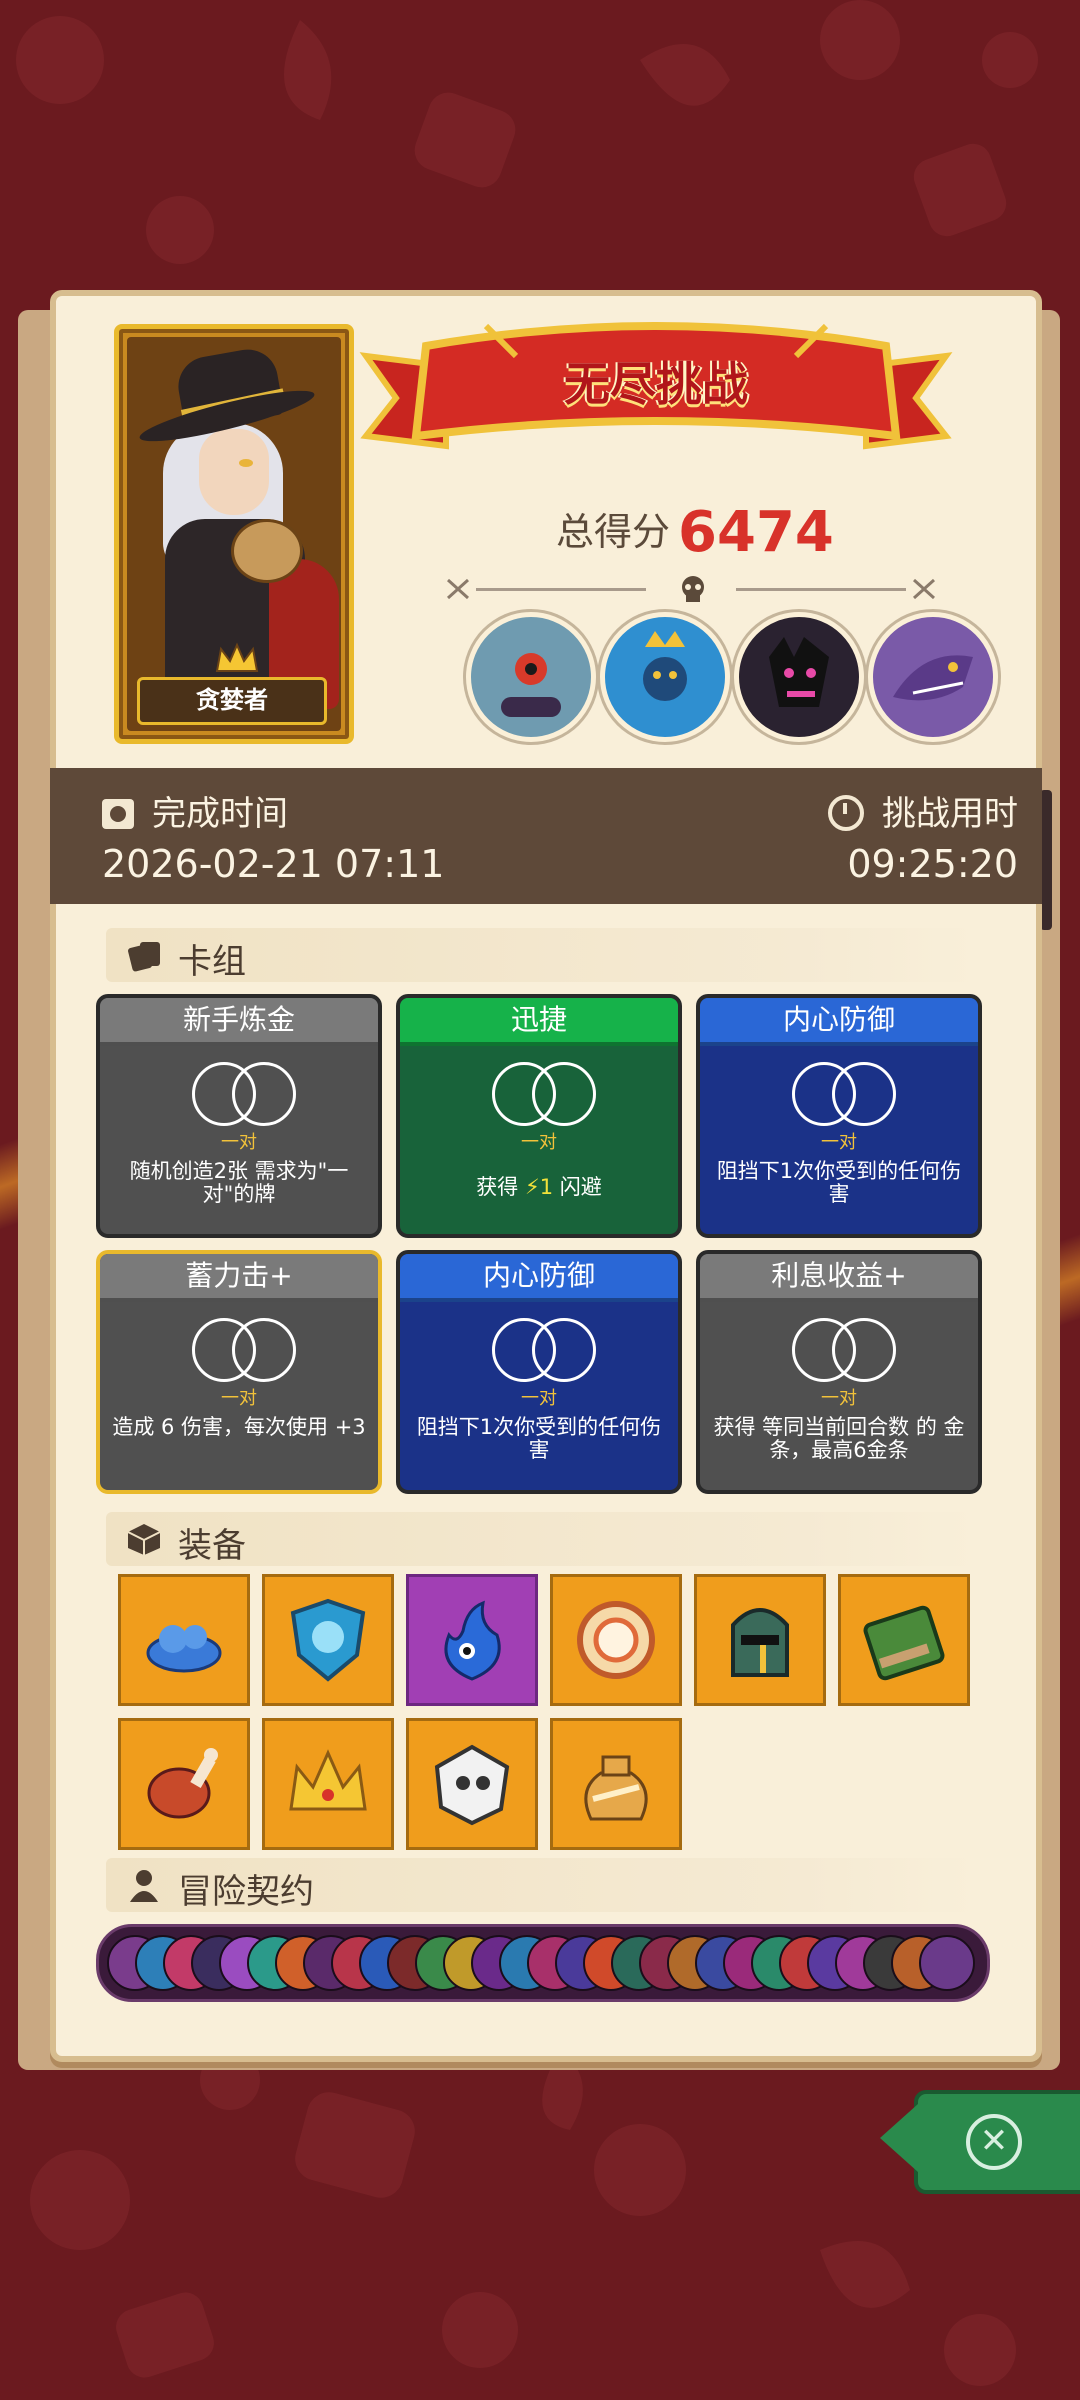 The width and height of the screenshot is (1080, 2400). I want to click on duration-value: 09:25:20, so click(932, 864).